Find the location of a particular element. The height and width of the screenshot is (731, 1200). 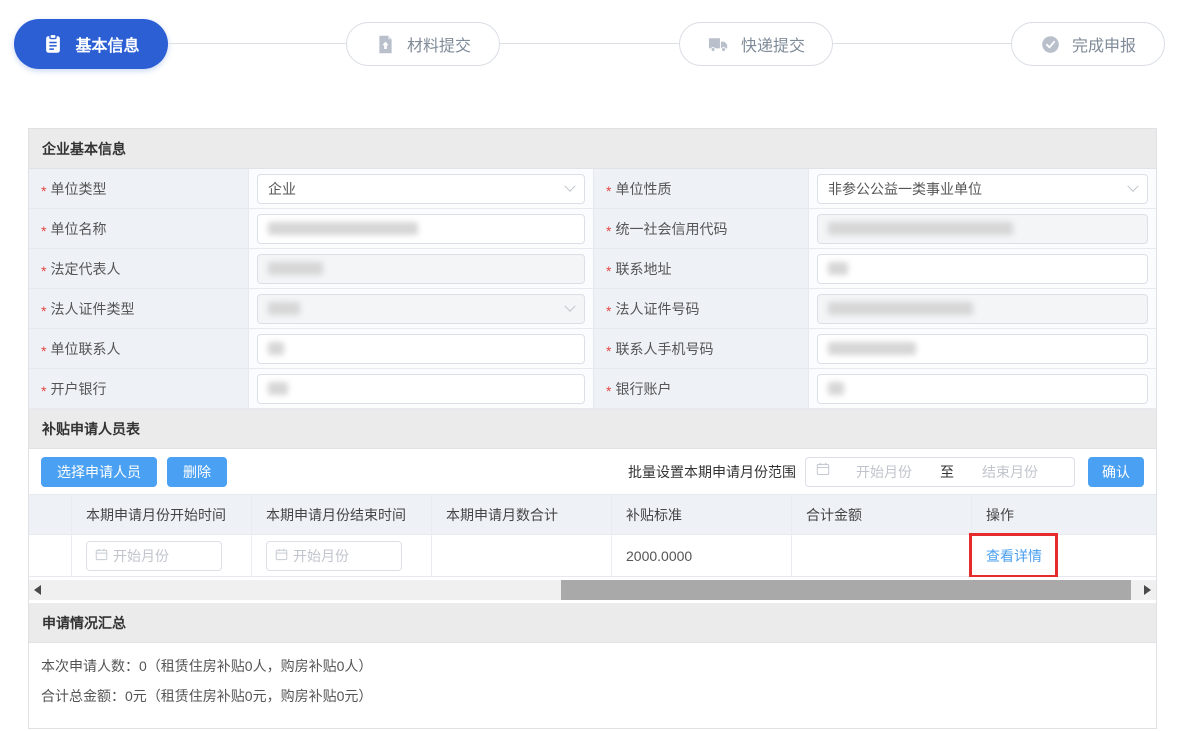

unit-contact-input is located at coordinates (421, 348).